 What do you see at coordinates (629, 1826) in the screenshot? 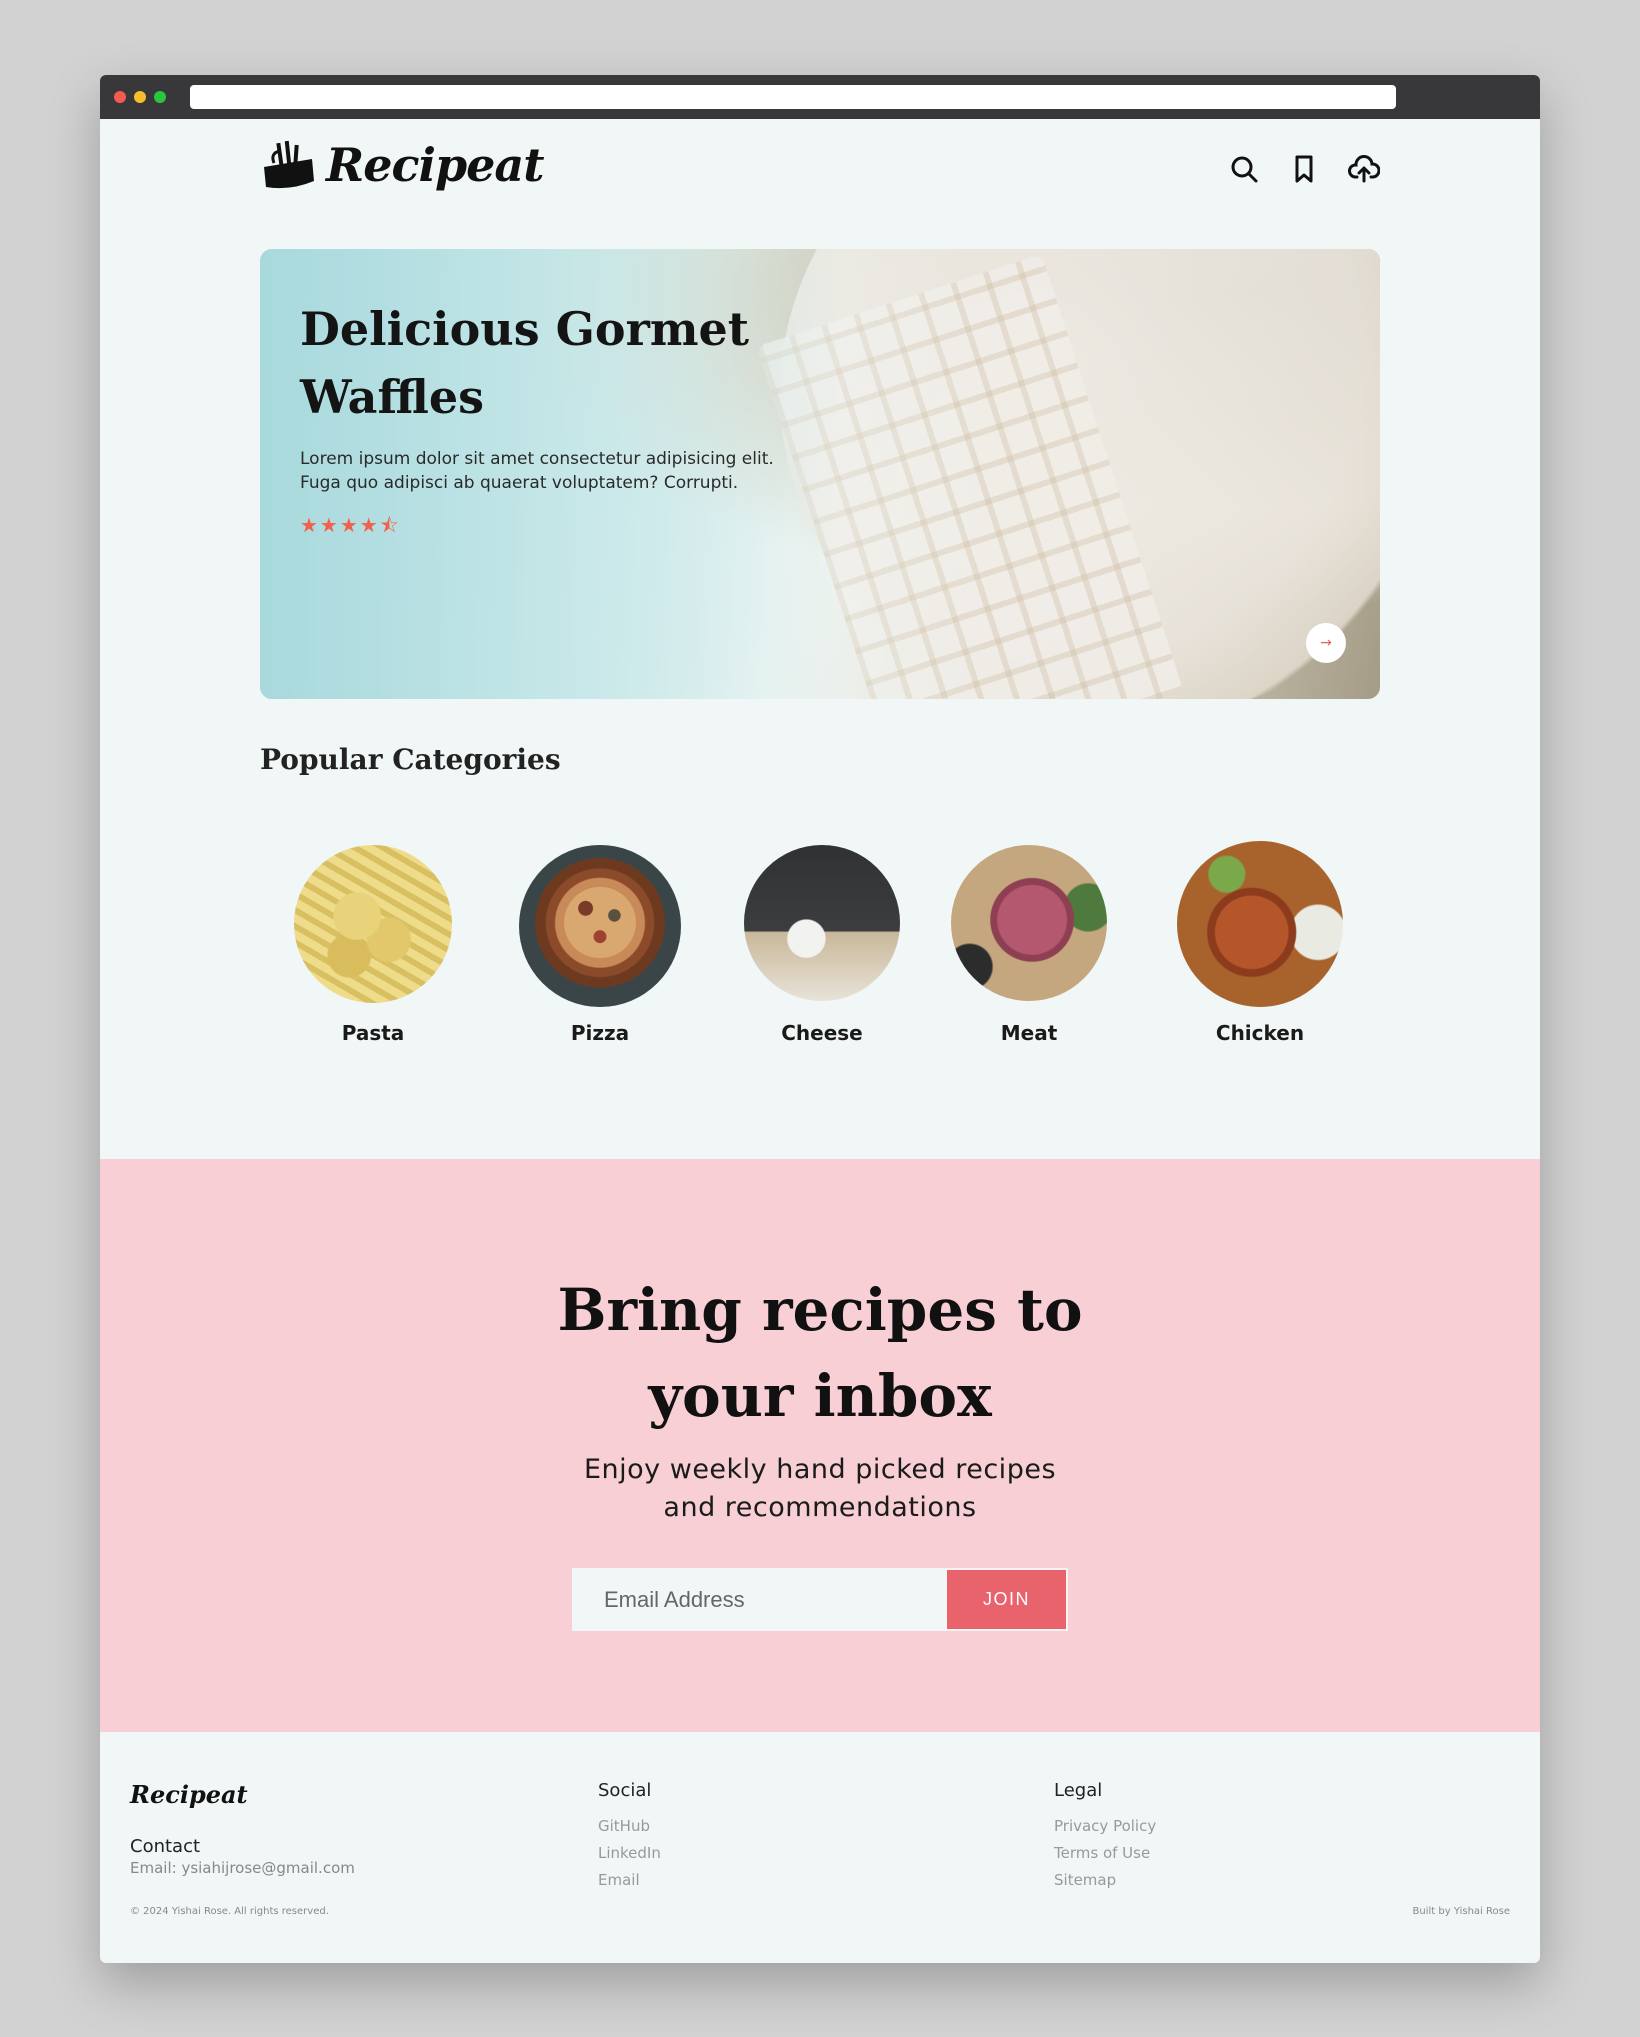
I see `github-link: GitHub` at bounding box center [629, 1826].